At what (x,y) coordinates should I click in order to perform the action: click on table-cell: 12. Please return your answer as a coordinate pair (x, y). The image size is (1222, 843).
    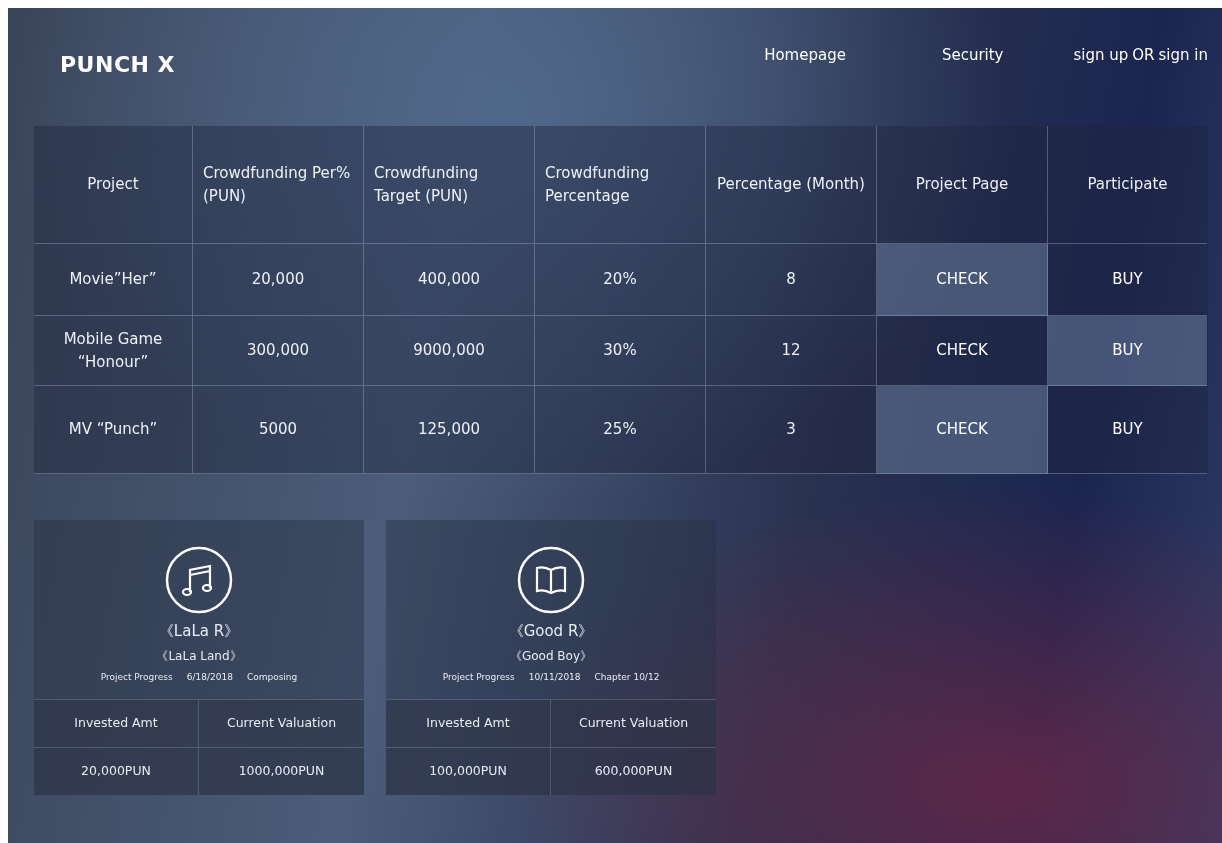
    Looking at the image, I should click on (791, 351).